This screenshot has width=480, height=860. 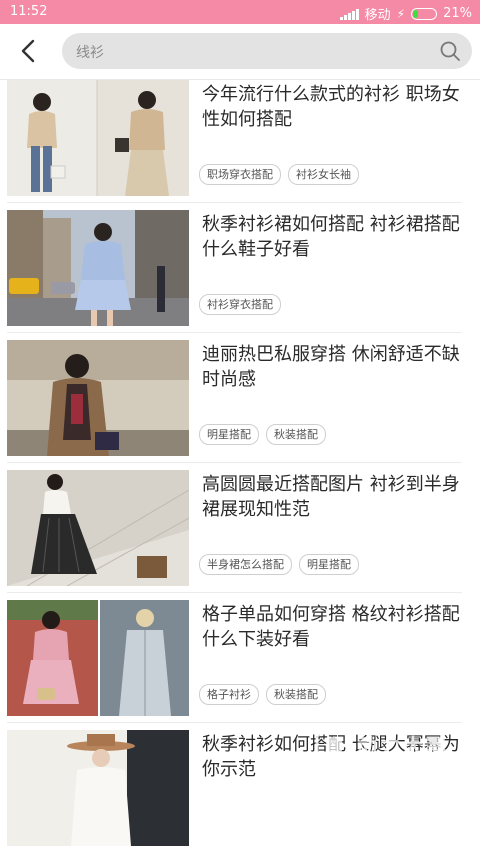 What do you see at coordinates (90, 53) in the screenshot?
I see `search-query: 线衫` at bounding box center [90, 53].